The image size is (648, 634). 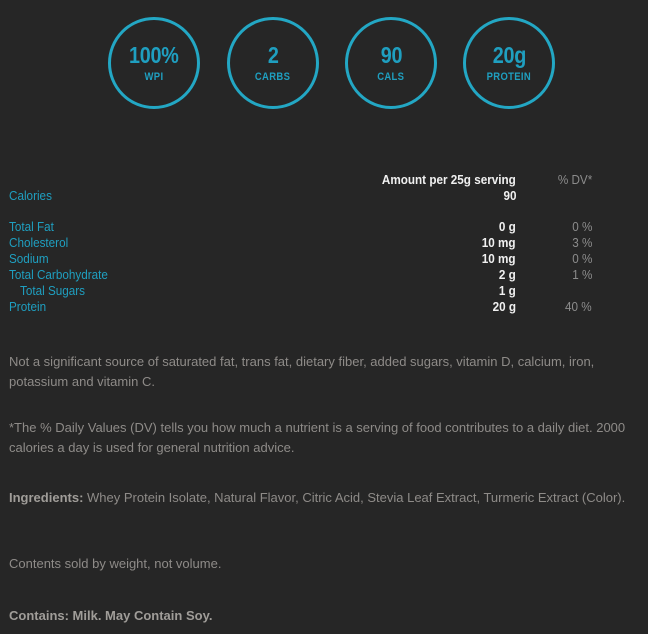 I want to click on highlight-value: 2, so click(x=273, y=54).